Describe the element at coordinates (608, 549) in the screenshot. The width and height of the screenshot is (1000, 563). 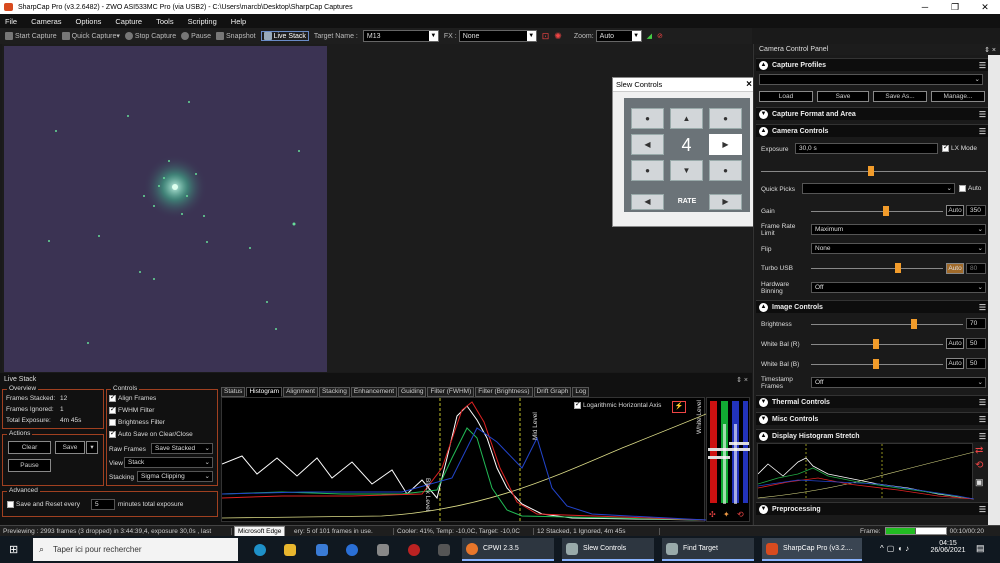
I see `taskbar-slew-controls: Slew Controls` at that location.